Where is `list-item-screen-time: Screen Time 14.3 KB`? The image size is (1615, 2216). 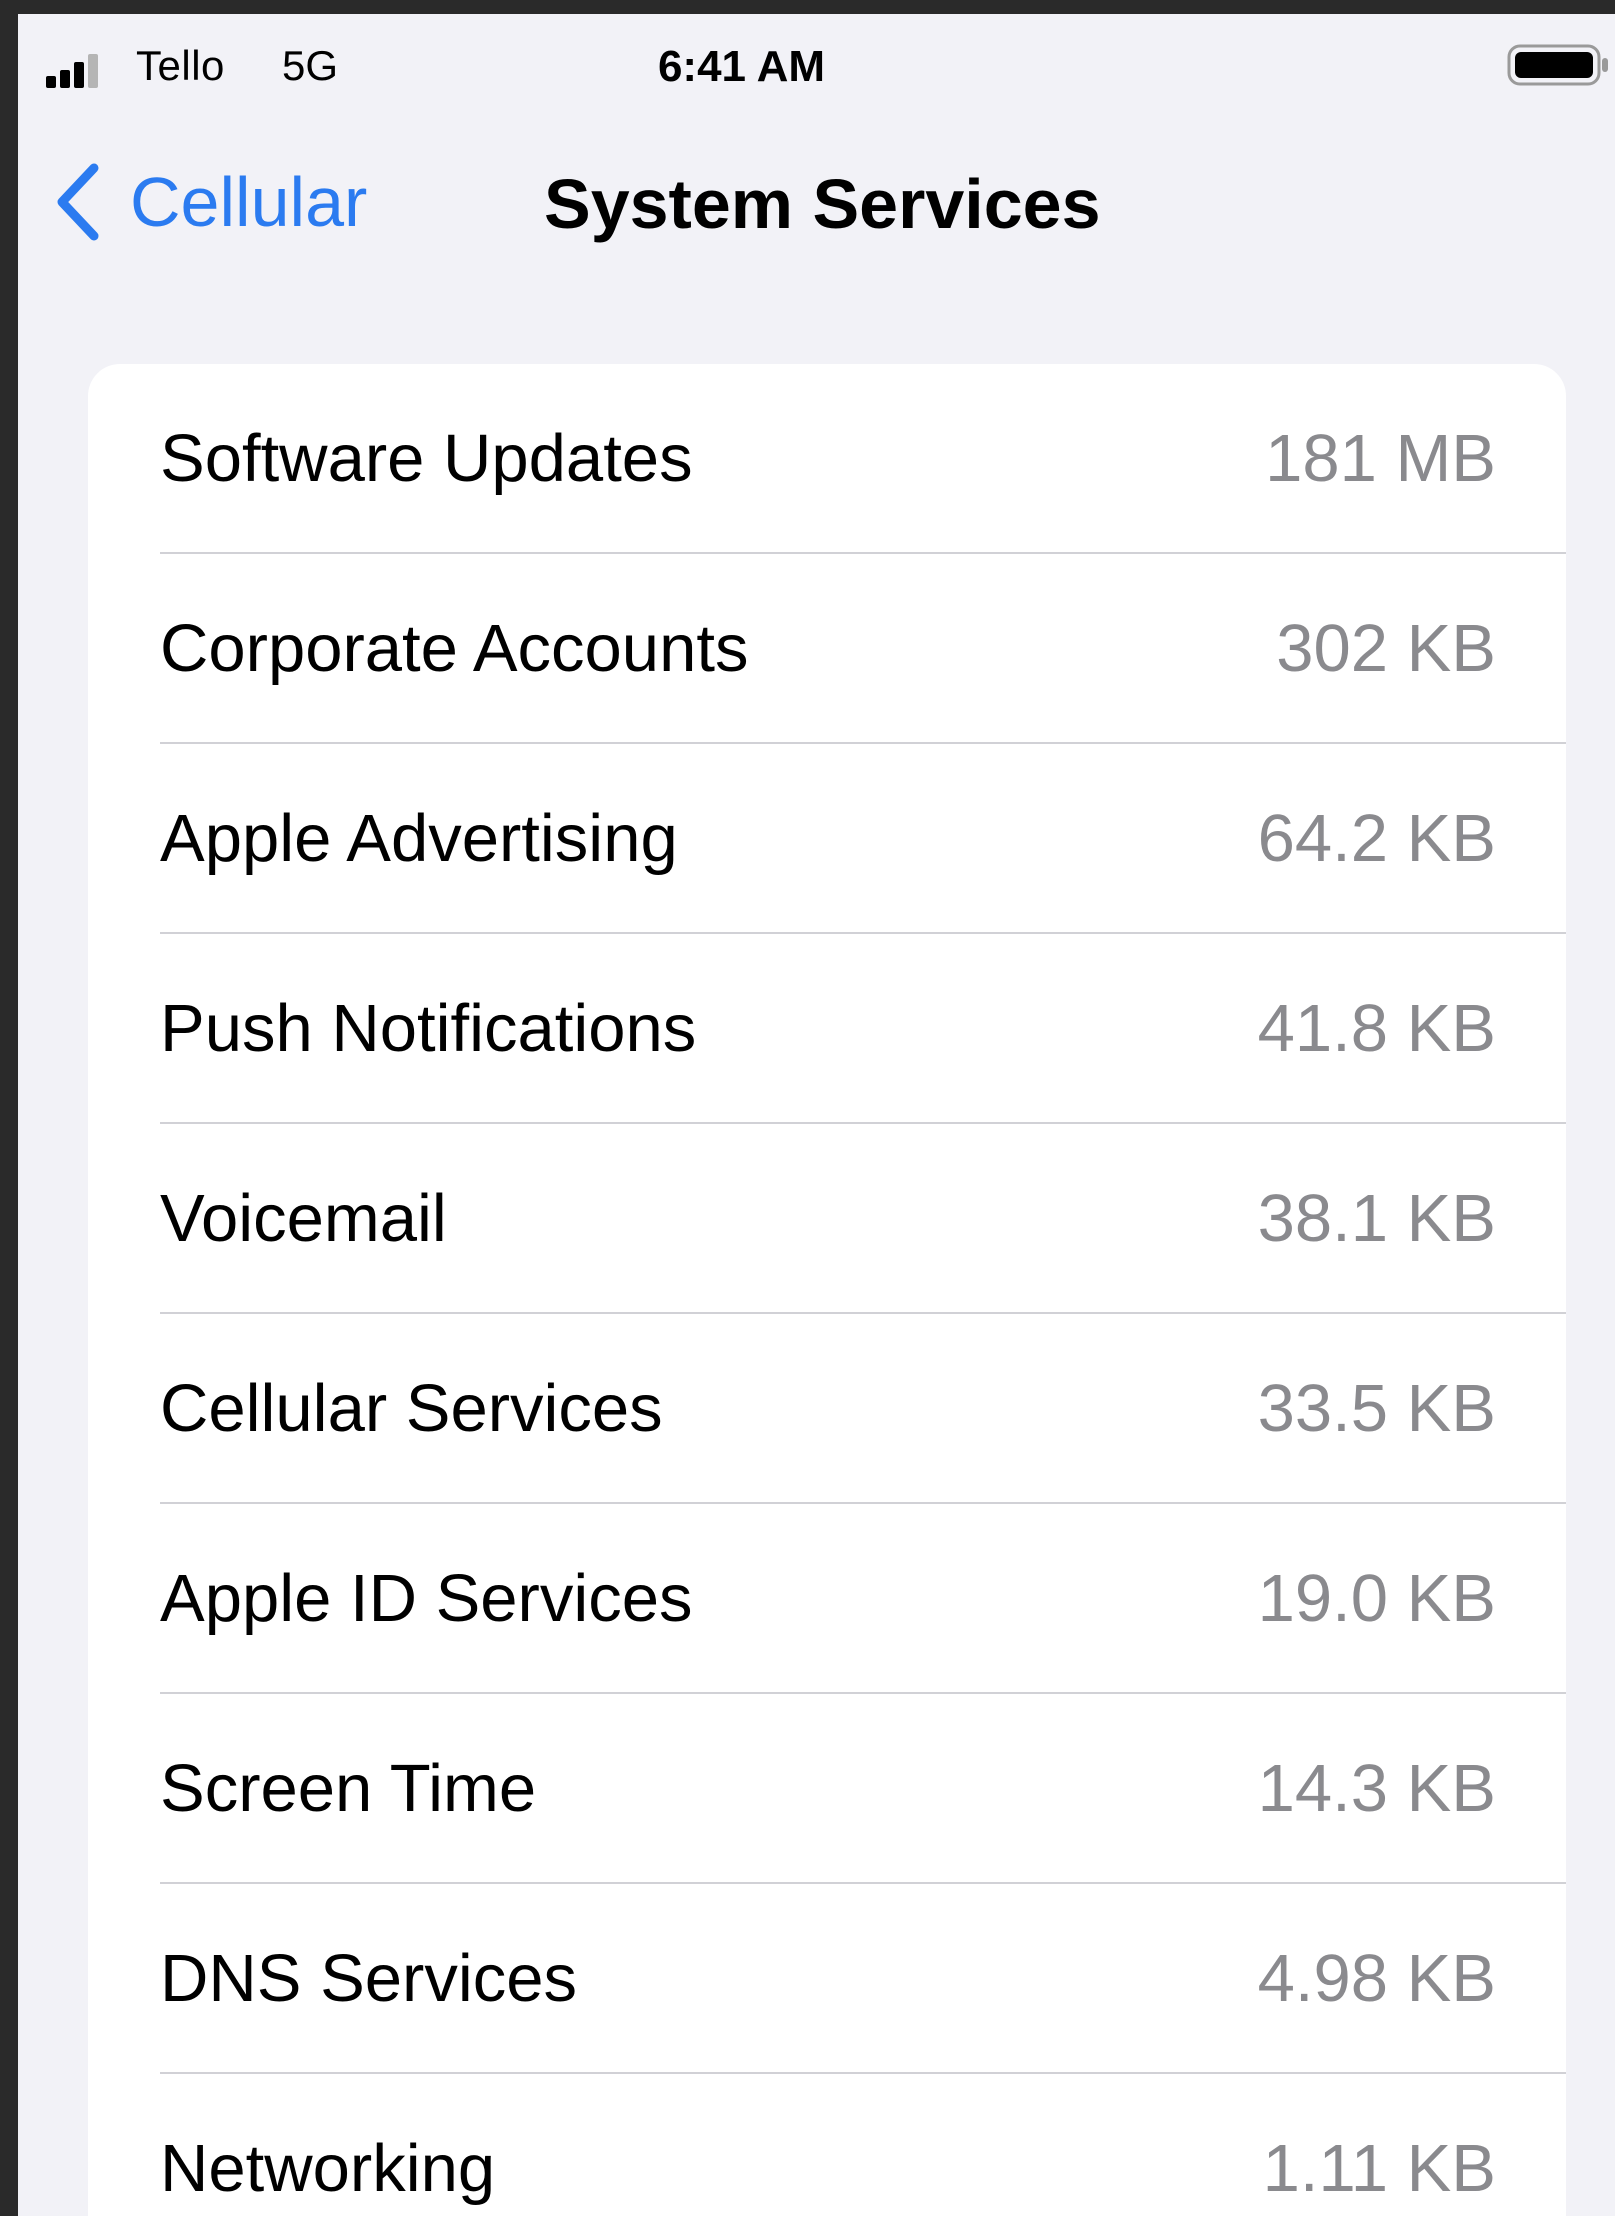
list-item-screen-time: Screen Time 14.3 KB is located at coordinates (827, 1789).